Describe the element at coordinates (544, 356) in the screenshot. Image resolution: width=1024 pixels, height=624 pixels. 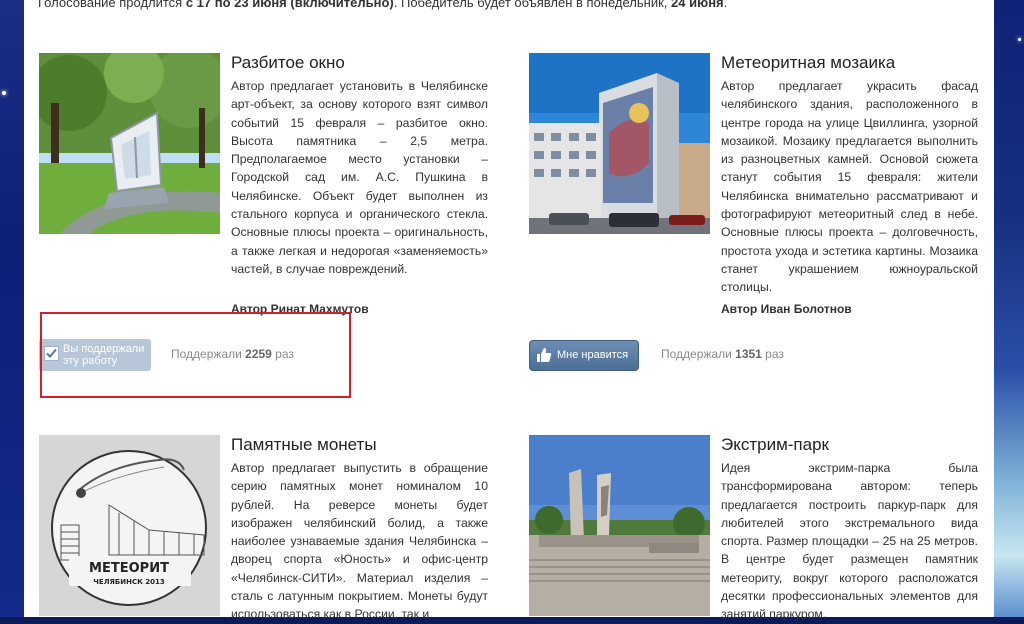
I see `thumbs-up-icon` at that location.